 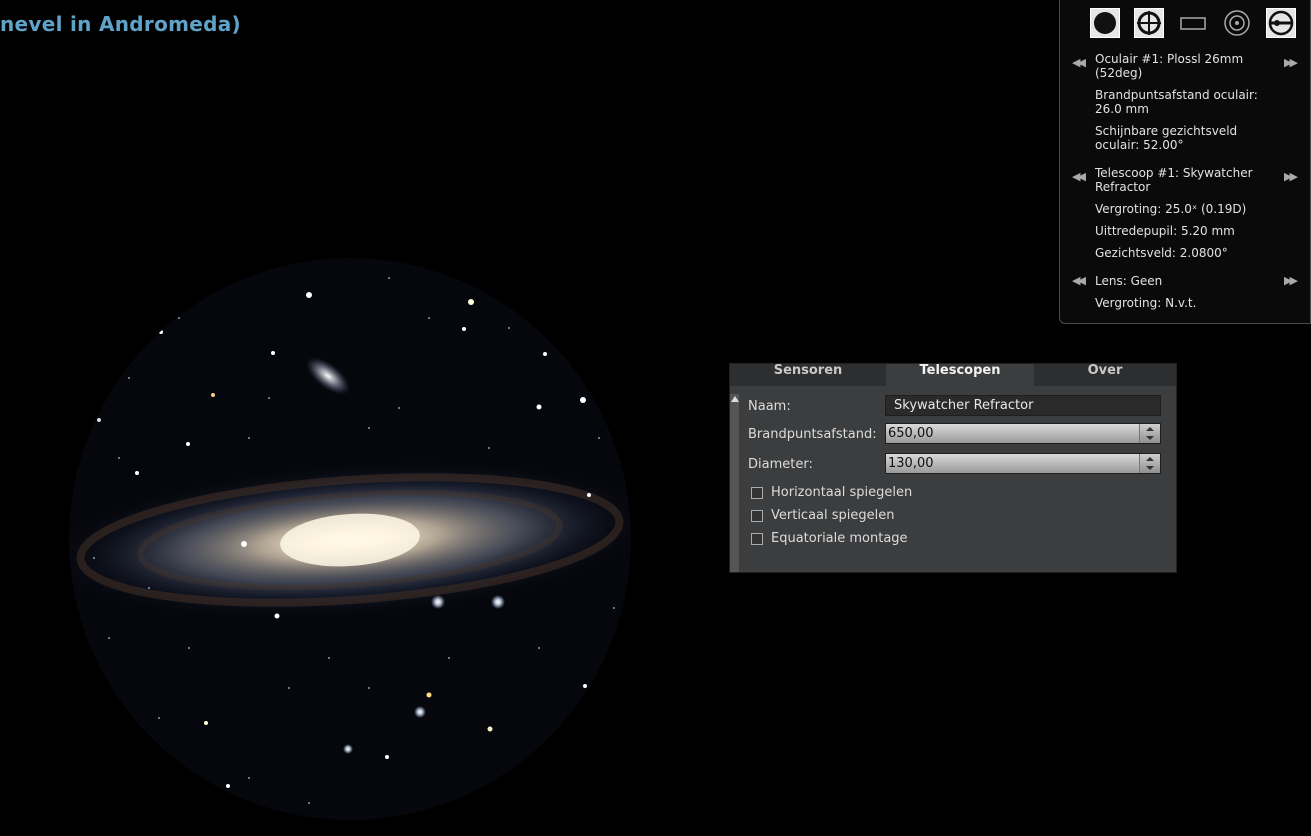 What do you see at coordinates (1176, 102) in the screenshot?
I see `ocular-focal-length: Brandpuntsafstand oculair: 26.0 mm` at bounding box center [1176, 102].